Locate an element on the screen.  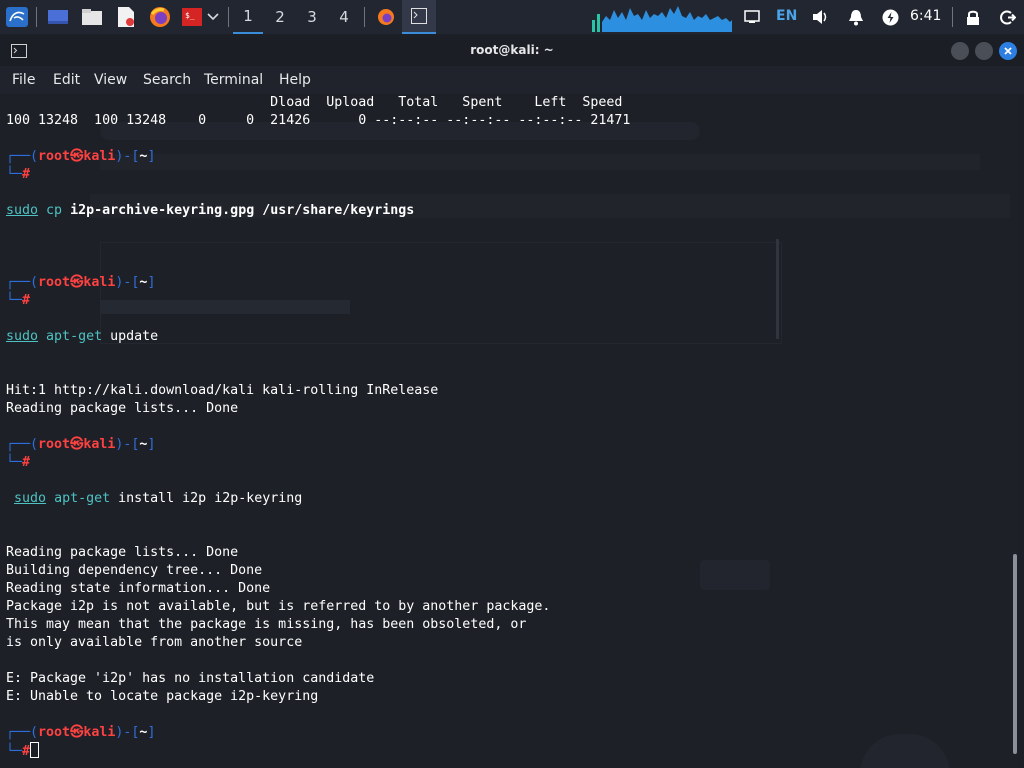
workspace-4: 4 is located at coordinates (344, 17).